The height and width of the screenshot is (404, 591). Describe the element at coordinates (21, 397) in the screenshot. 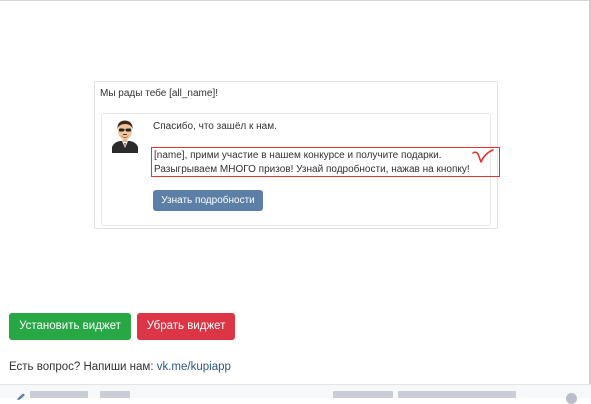

I see `pencil-icon` at that location.